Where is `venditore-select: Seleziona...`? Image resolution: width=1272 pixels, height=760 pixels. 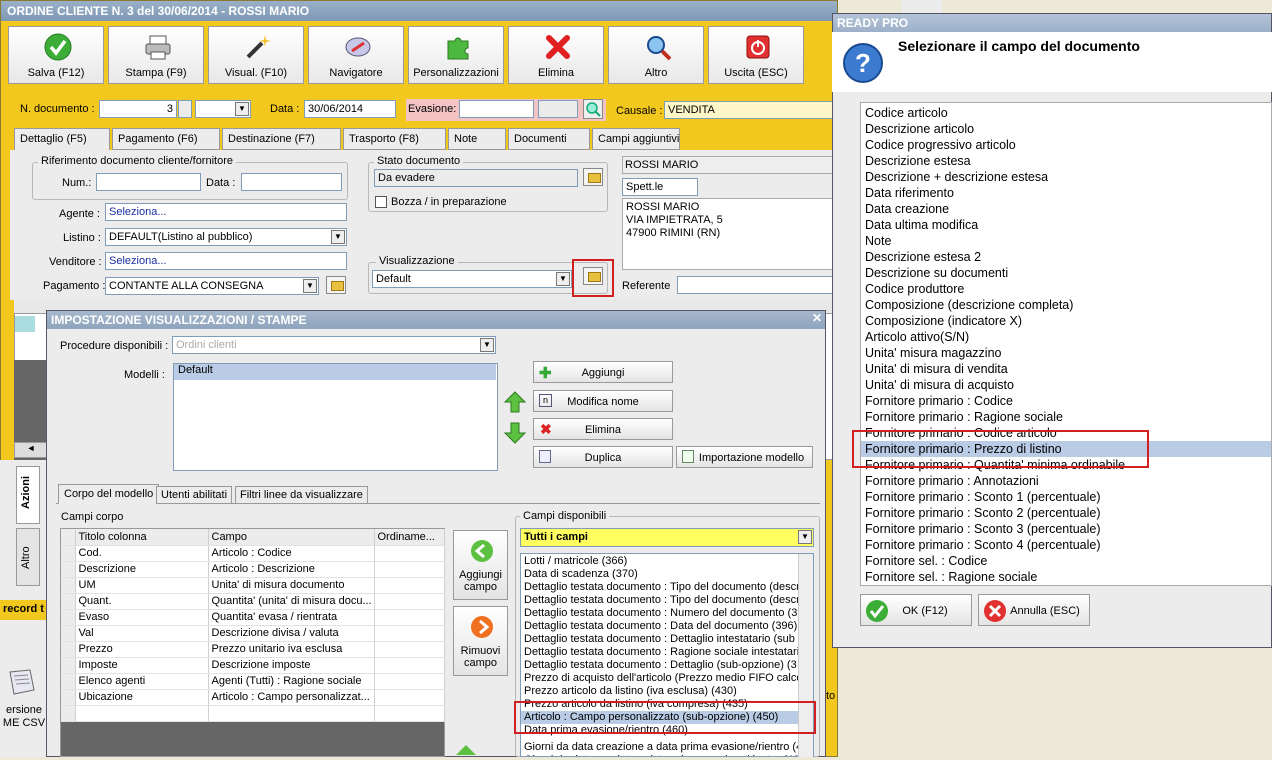
venditore-select: Seleziona... is located at coordinates (226, 261).